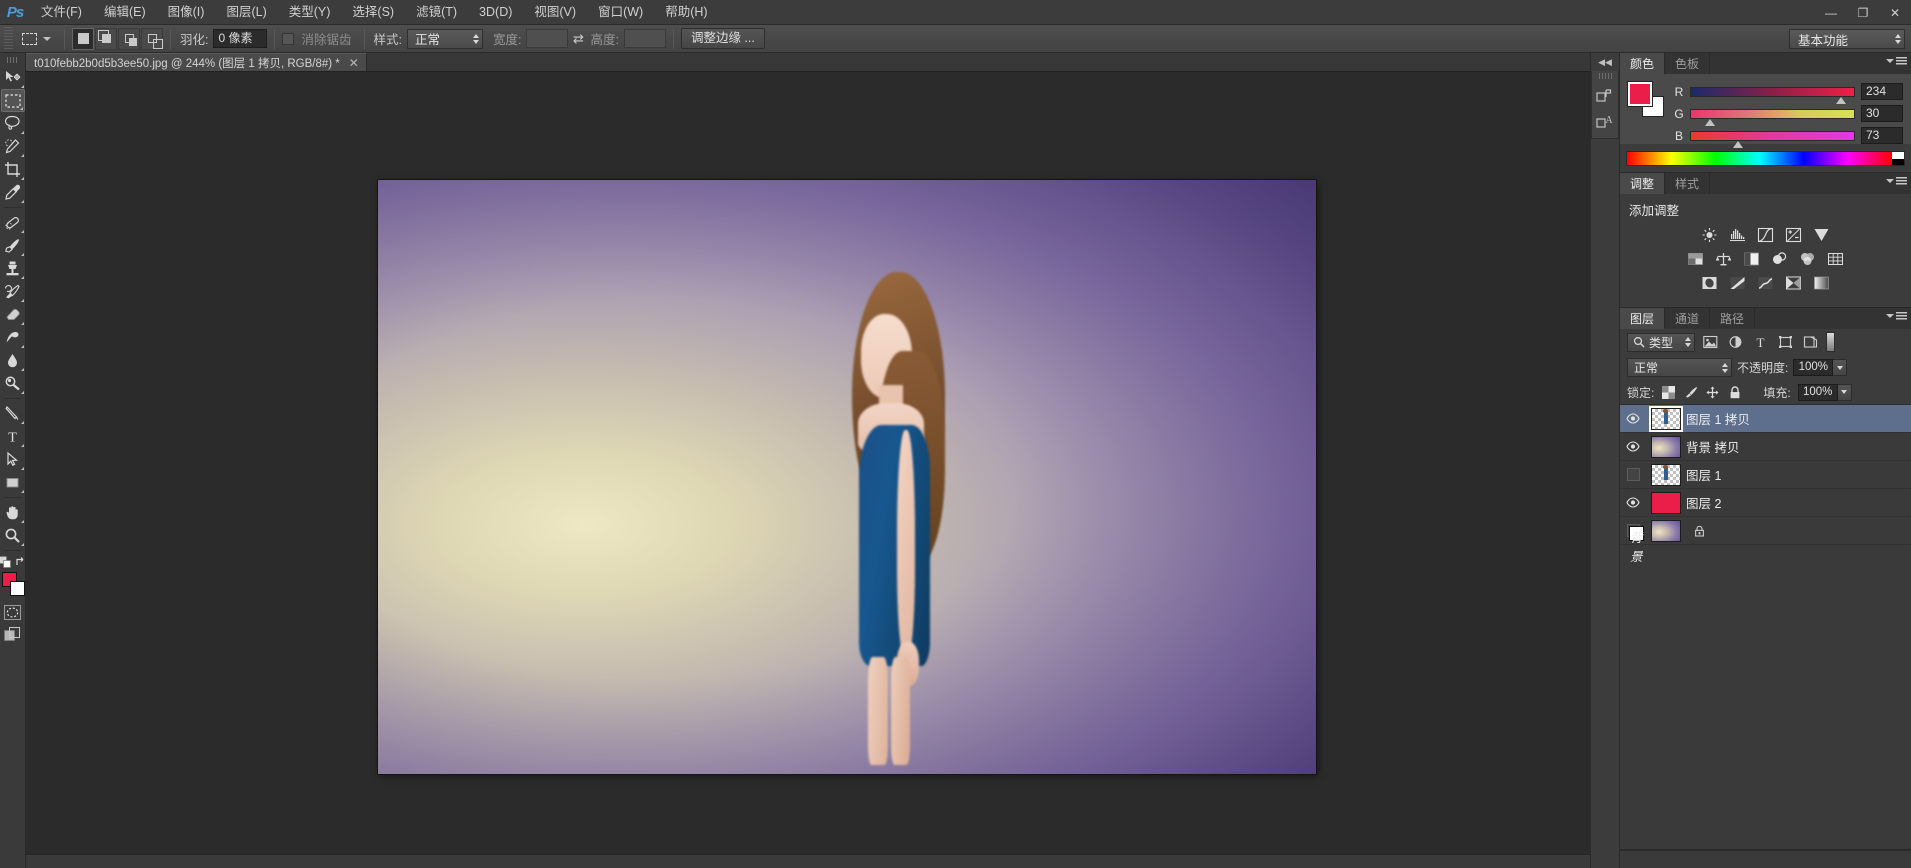 Image resolution: width=1911 pixels, height=868 pixels. Describe the element at coordinates (373, 12) in the screenshot. I see `menu-select: 选择(S)` at that location.